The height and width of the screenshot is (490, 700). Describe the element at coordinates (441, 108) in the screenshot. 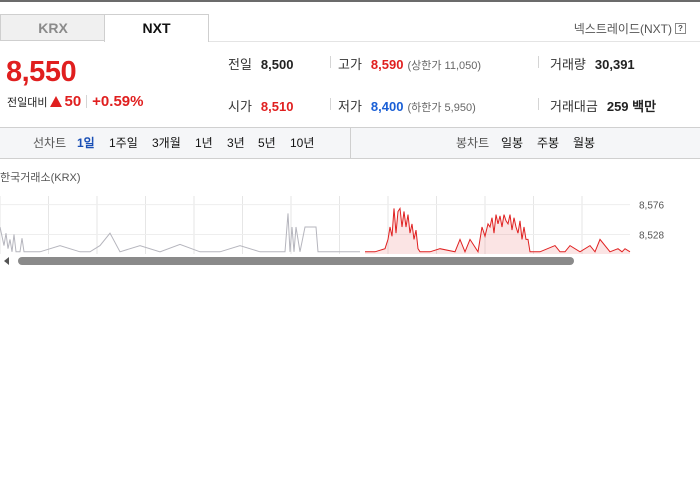

I see `stat-lower-limit: (하한가 5,950)` at that location.